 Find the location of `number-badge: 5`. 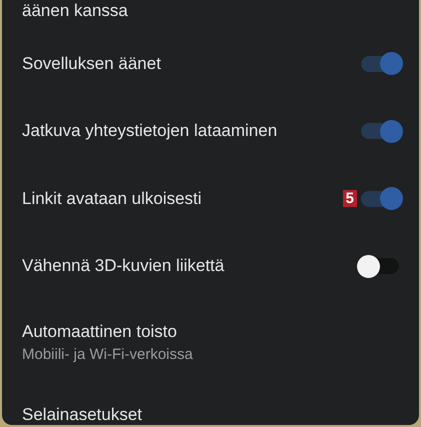

number-badge: 5 is located at coordinates (349, 199).